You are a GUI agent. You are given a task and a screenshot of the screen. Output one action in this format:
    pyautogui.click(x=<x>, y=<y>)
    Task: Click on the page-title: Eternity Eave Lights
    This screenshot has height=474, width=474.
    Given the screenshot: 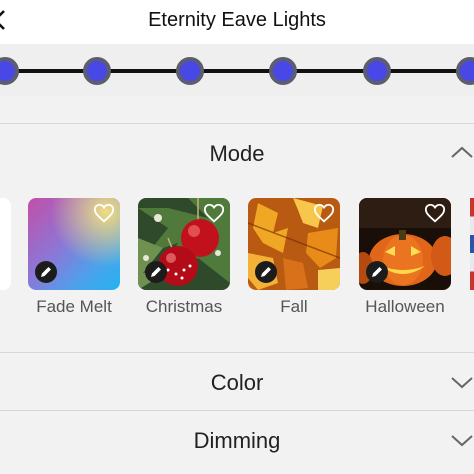 What is the action you would take?
    pyautogui.click(x=237, y=20)
    